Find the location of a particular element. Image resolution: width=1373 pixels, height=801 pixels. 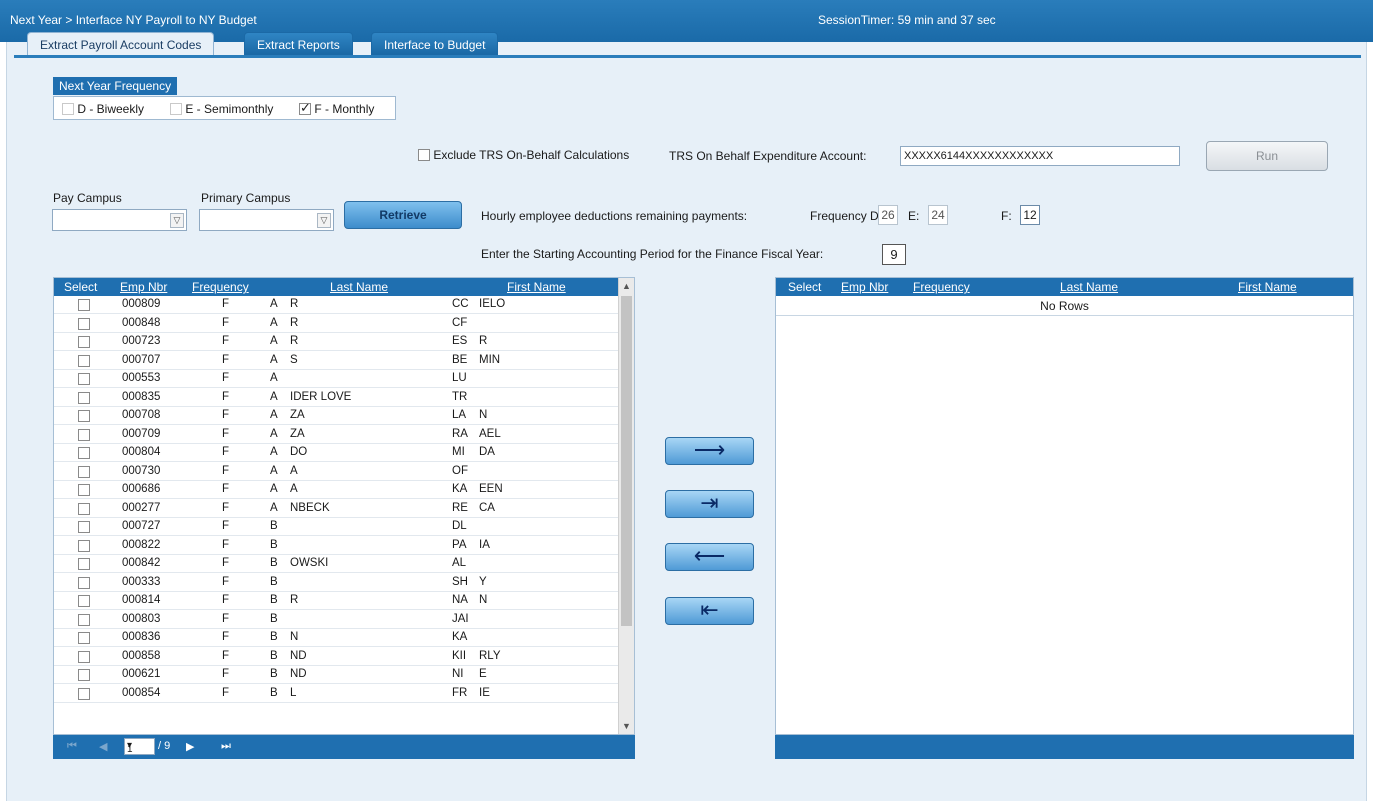

first-name-cell: RLY is located at coordinates (490, 655).